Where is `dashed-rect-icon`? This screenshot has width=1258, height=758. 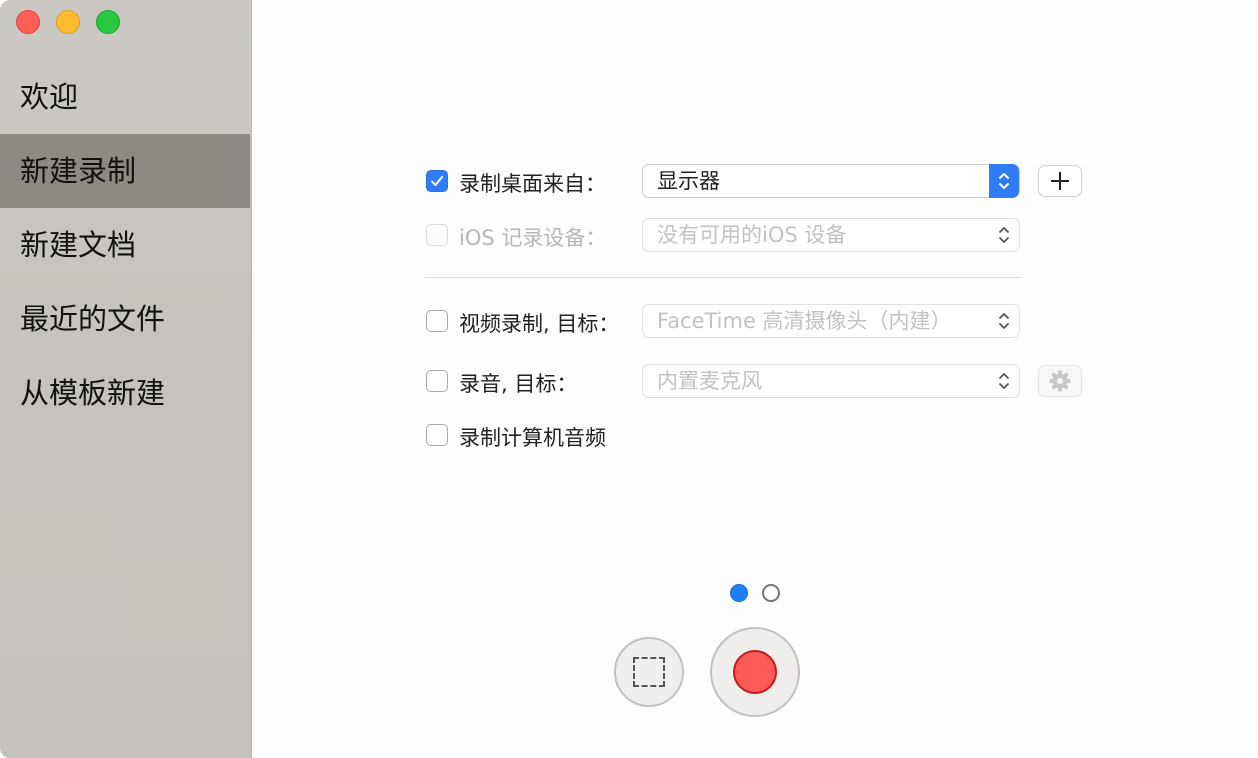 dashed-rect-icon is located at coordinates (649, 672).